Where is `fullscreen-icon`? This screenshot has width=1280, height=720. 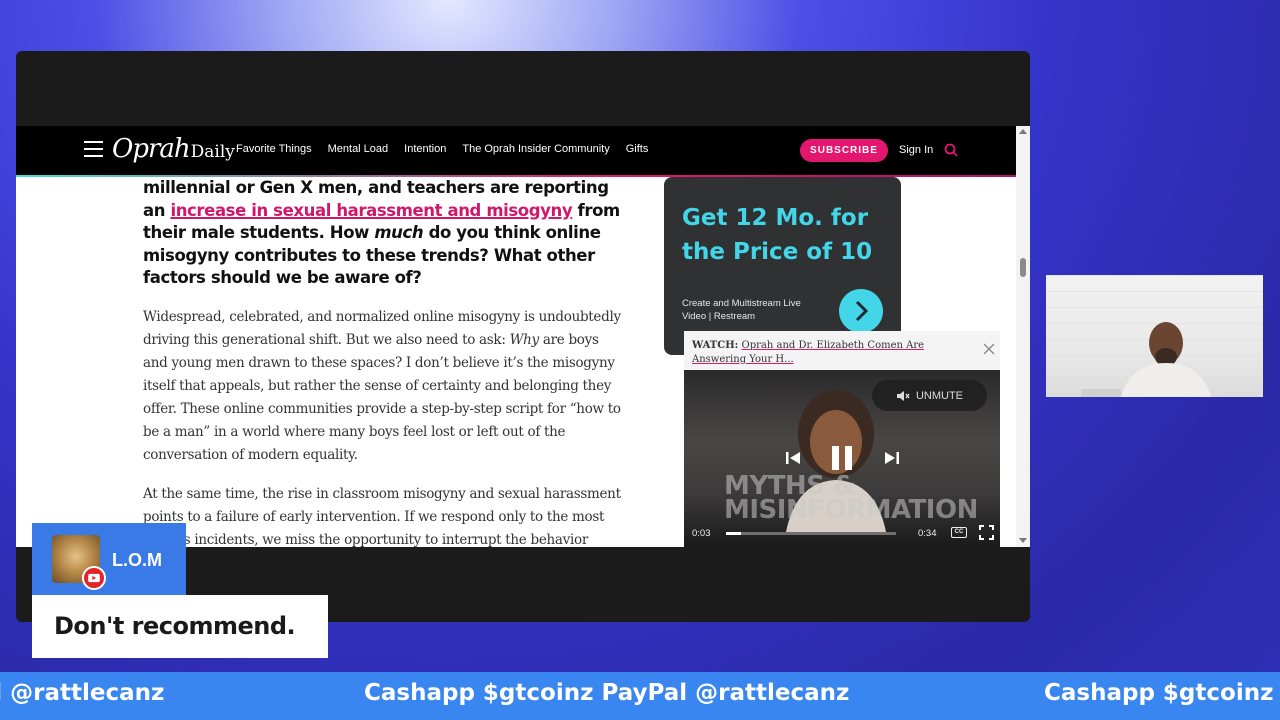
fullscreen-icon is located at coordinates (986, 532).